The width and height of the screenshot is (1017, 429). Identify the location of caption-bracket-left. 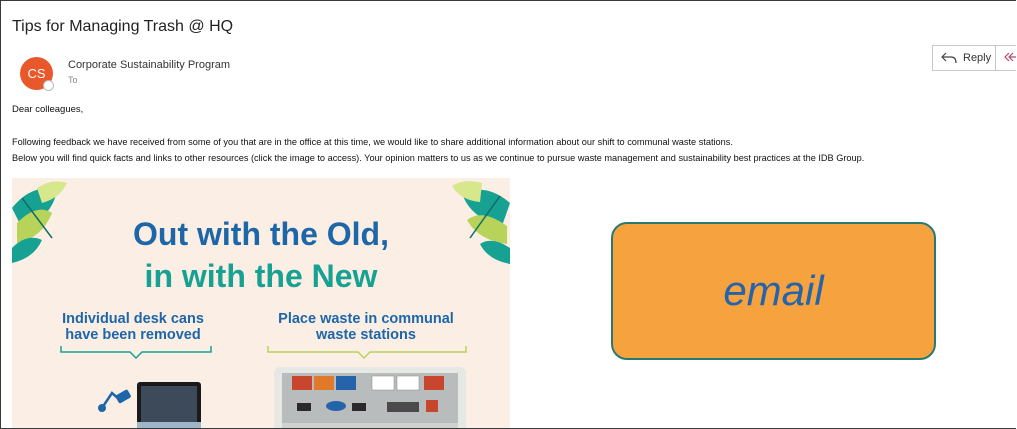
(136, 353).